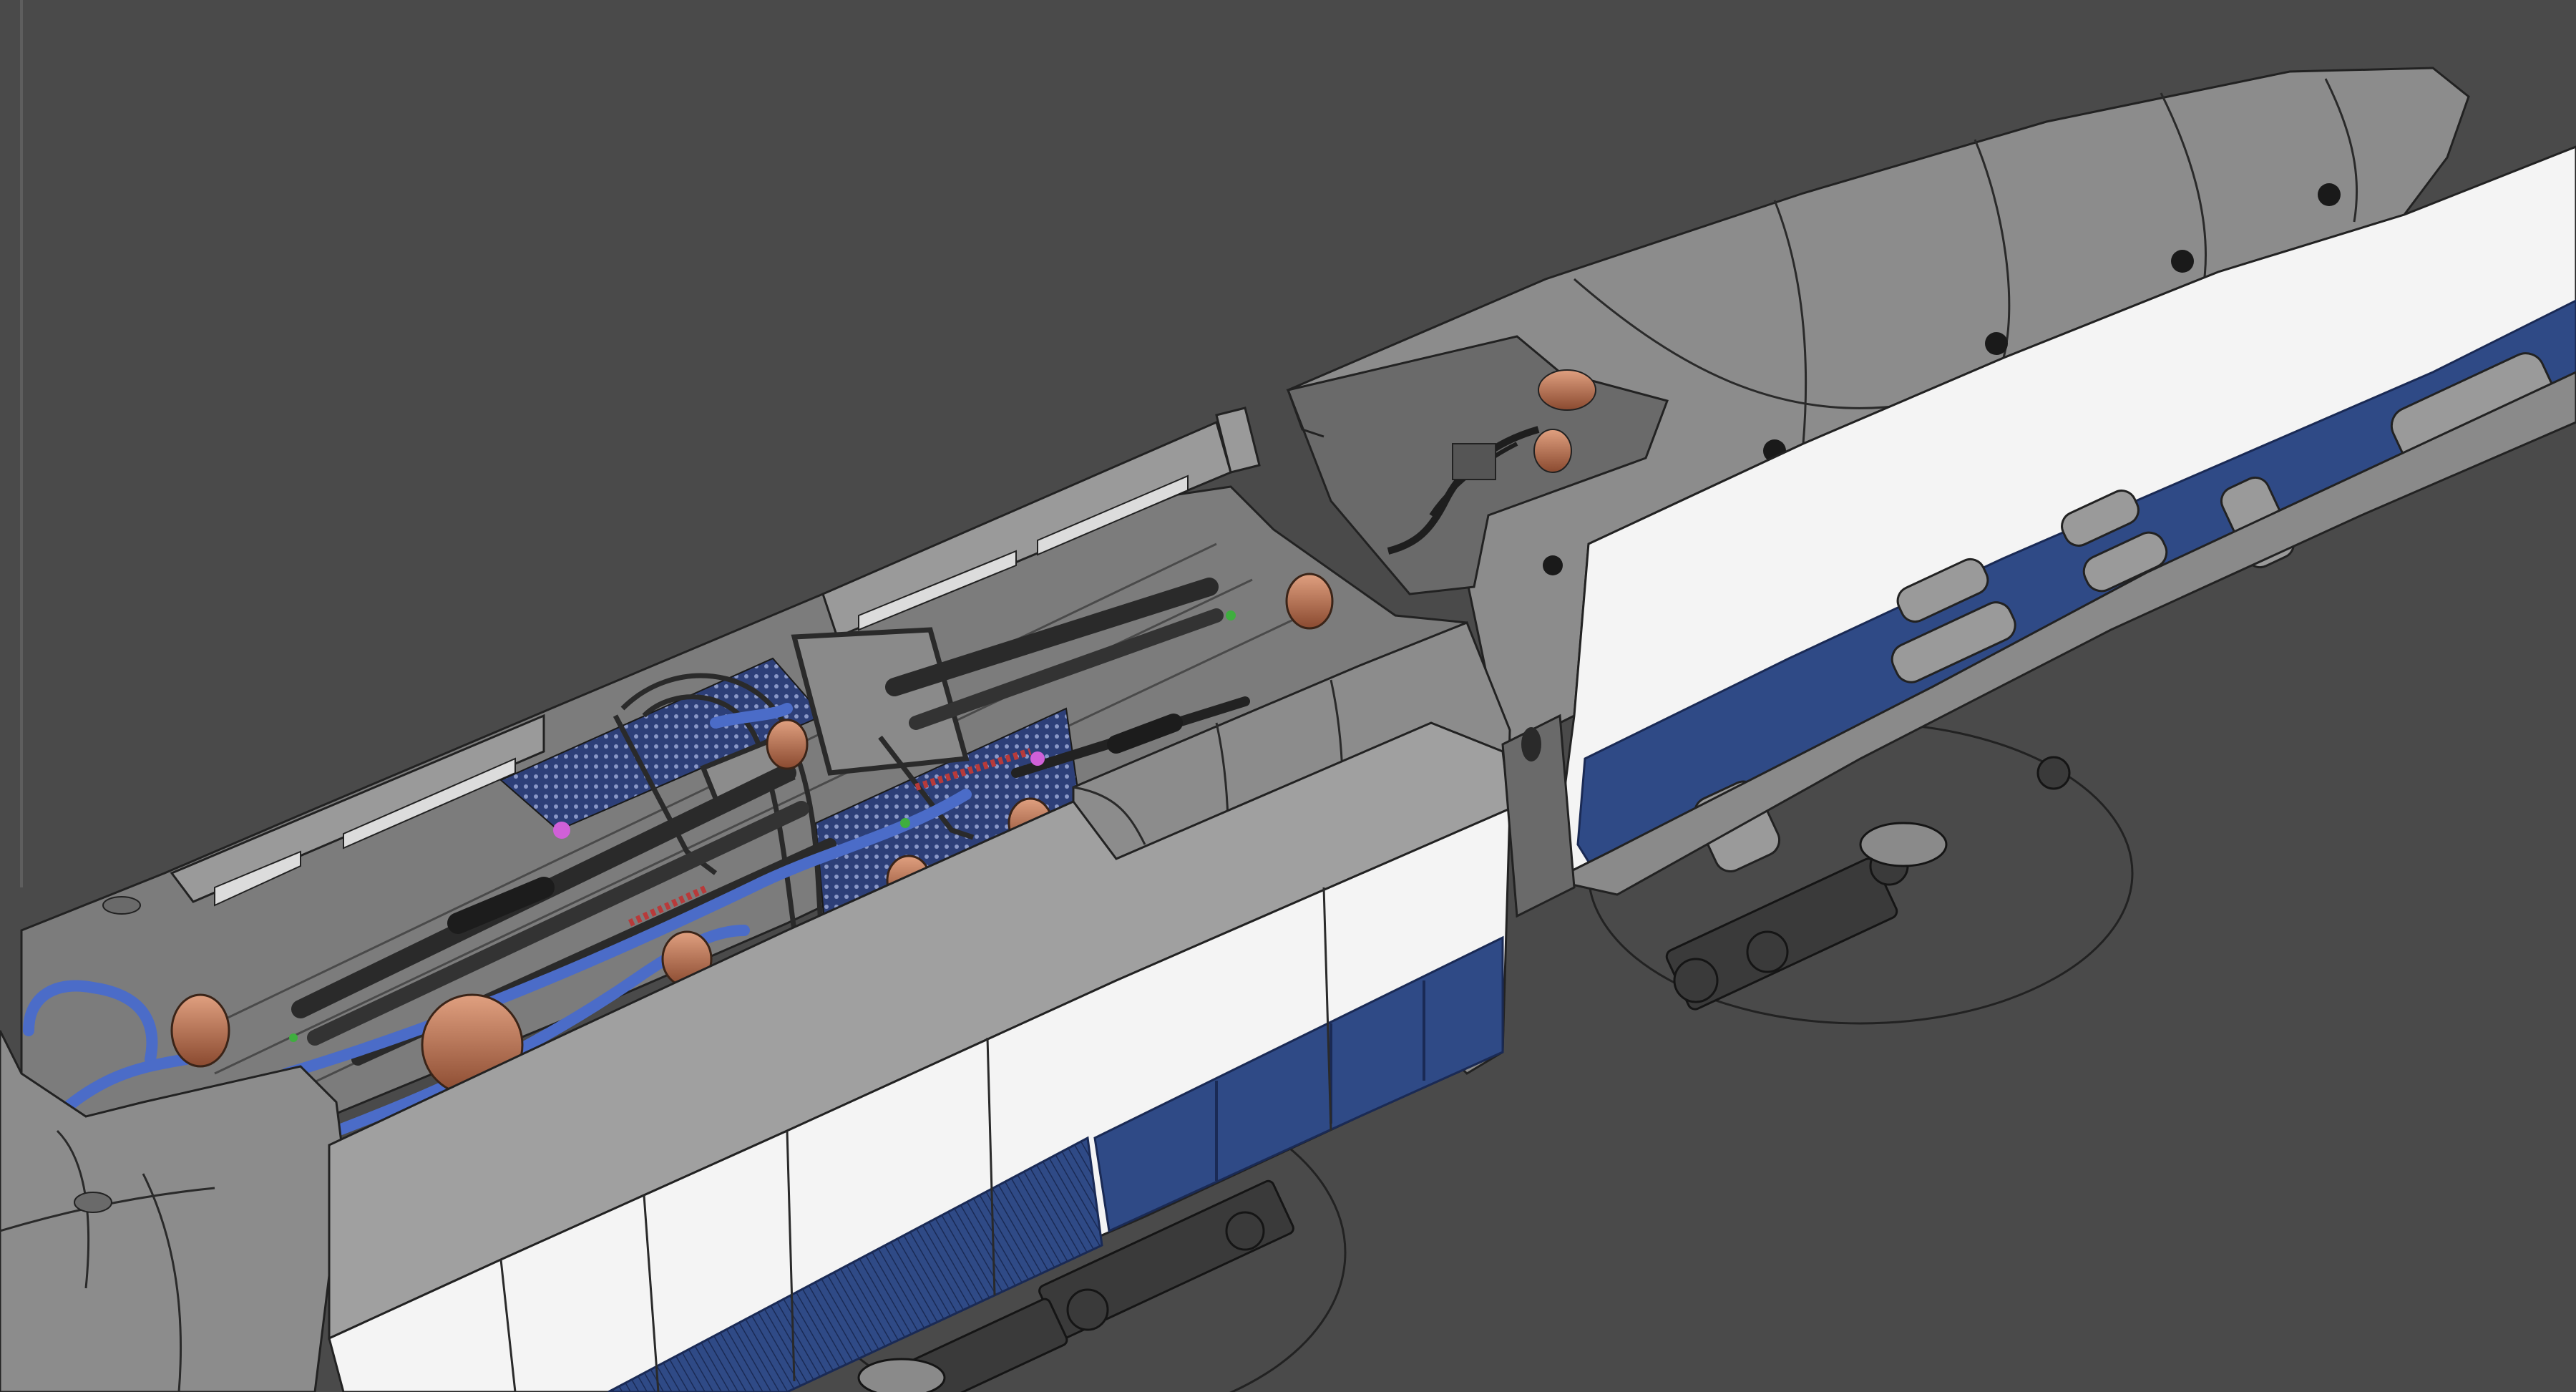 Image resolution: width=2576 pixels, height=1392 pixels. What do you see at coordinates (93, 1202) in the screenshot?
I see `front-cap-round-vent` at bounding box center [93, 1202].